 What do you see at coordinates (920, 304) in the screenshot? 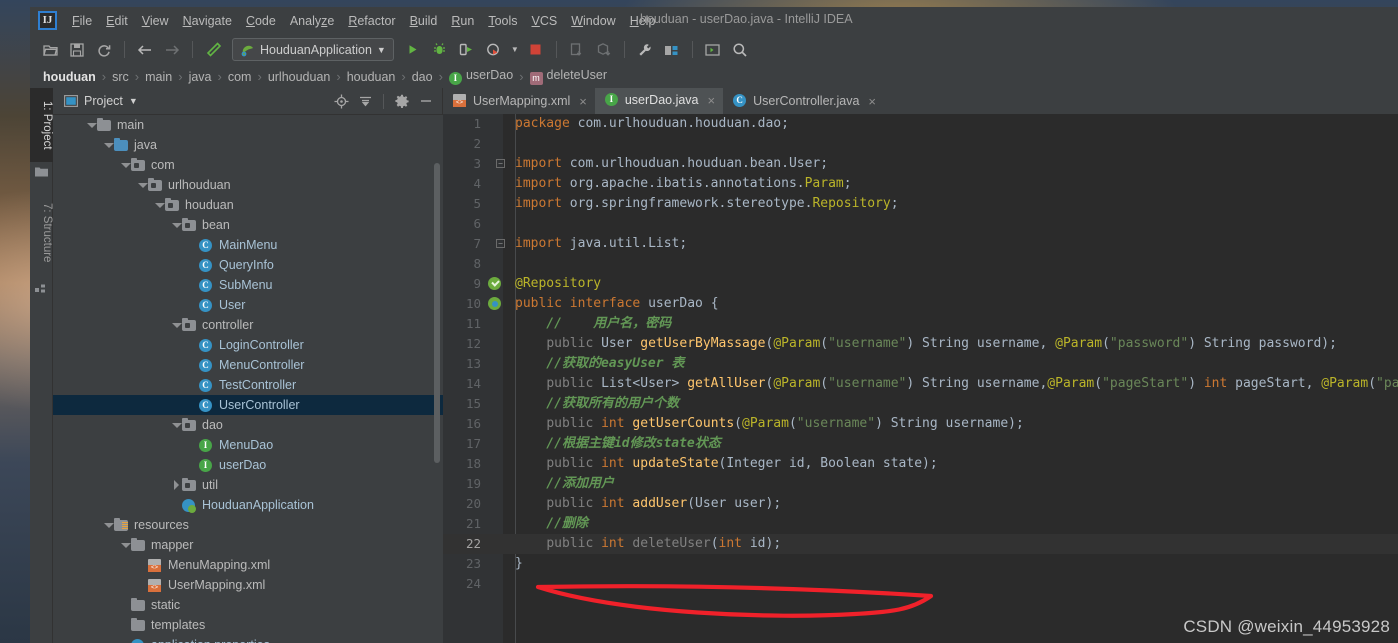
I see `code-line: 10 public interface userDao {` at bounding box center [920, 304].